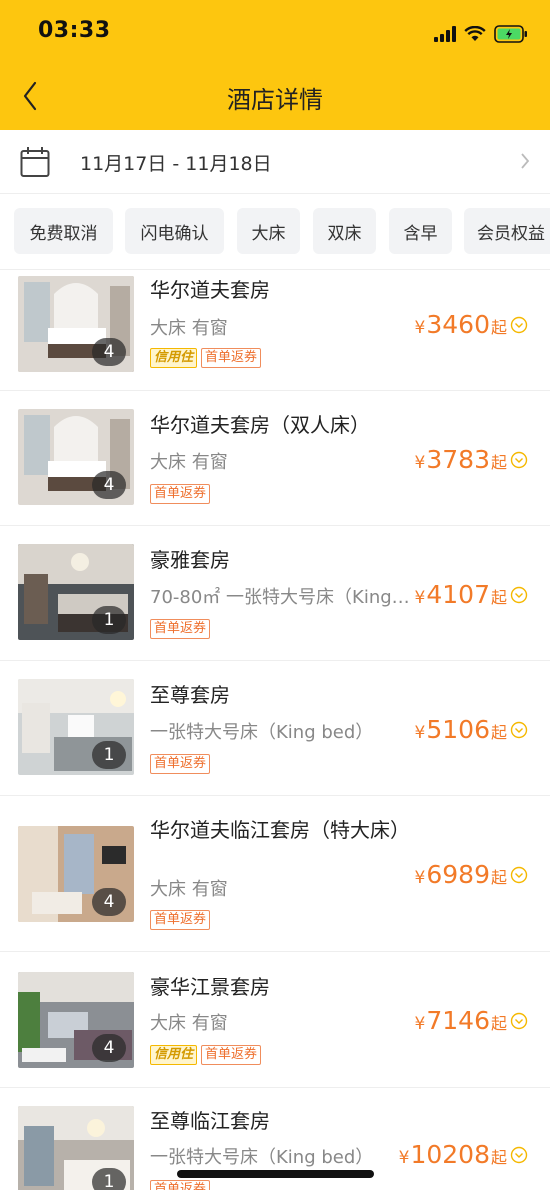  What do you see at coordinates (275, 162) in the screenshot?
I see `date-selector: 11月17日 - 11月18日` at bounding box center [275, 162].